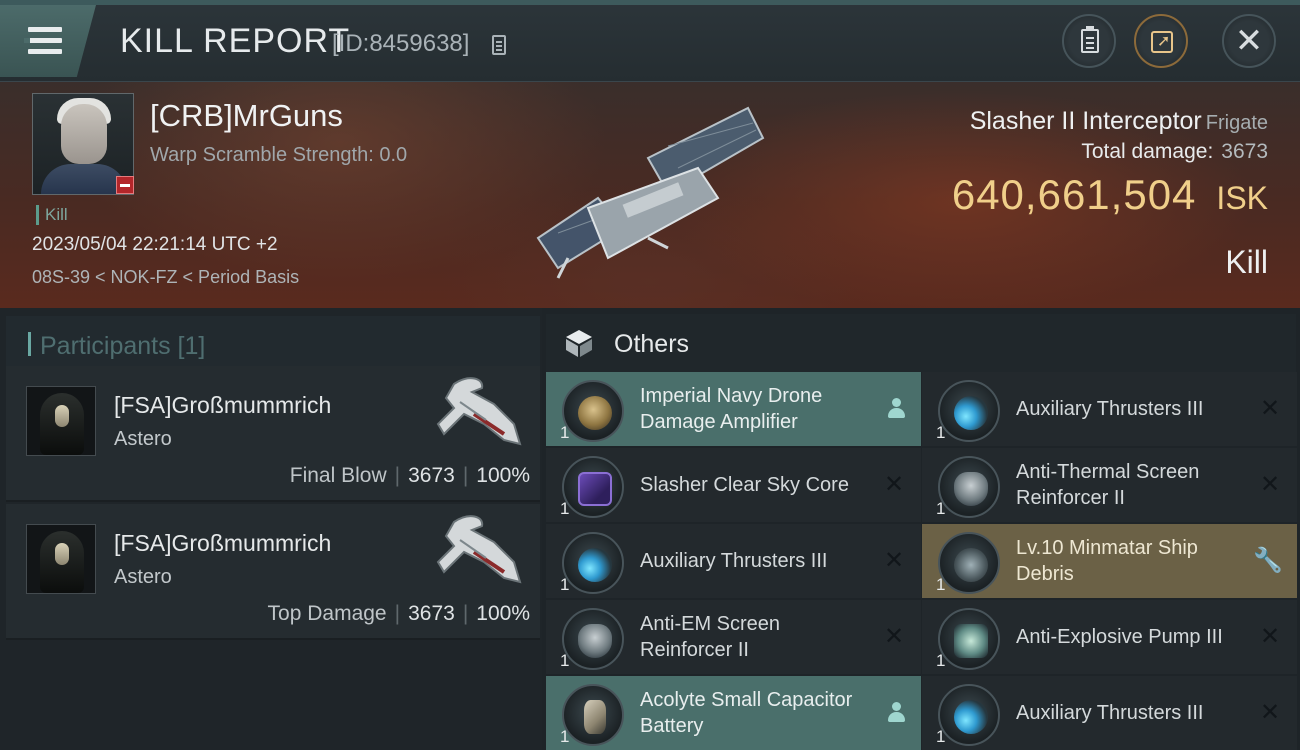 The image size is (1300, 750). I want to click on ship-core-icon, so click(593, 487).